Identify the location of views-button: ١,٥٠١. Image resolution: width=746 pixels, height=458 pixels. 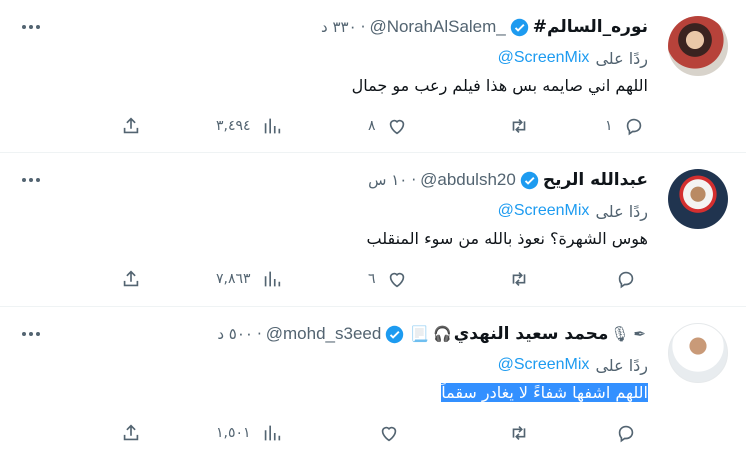
(249, 433).